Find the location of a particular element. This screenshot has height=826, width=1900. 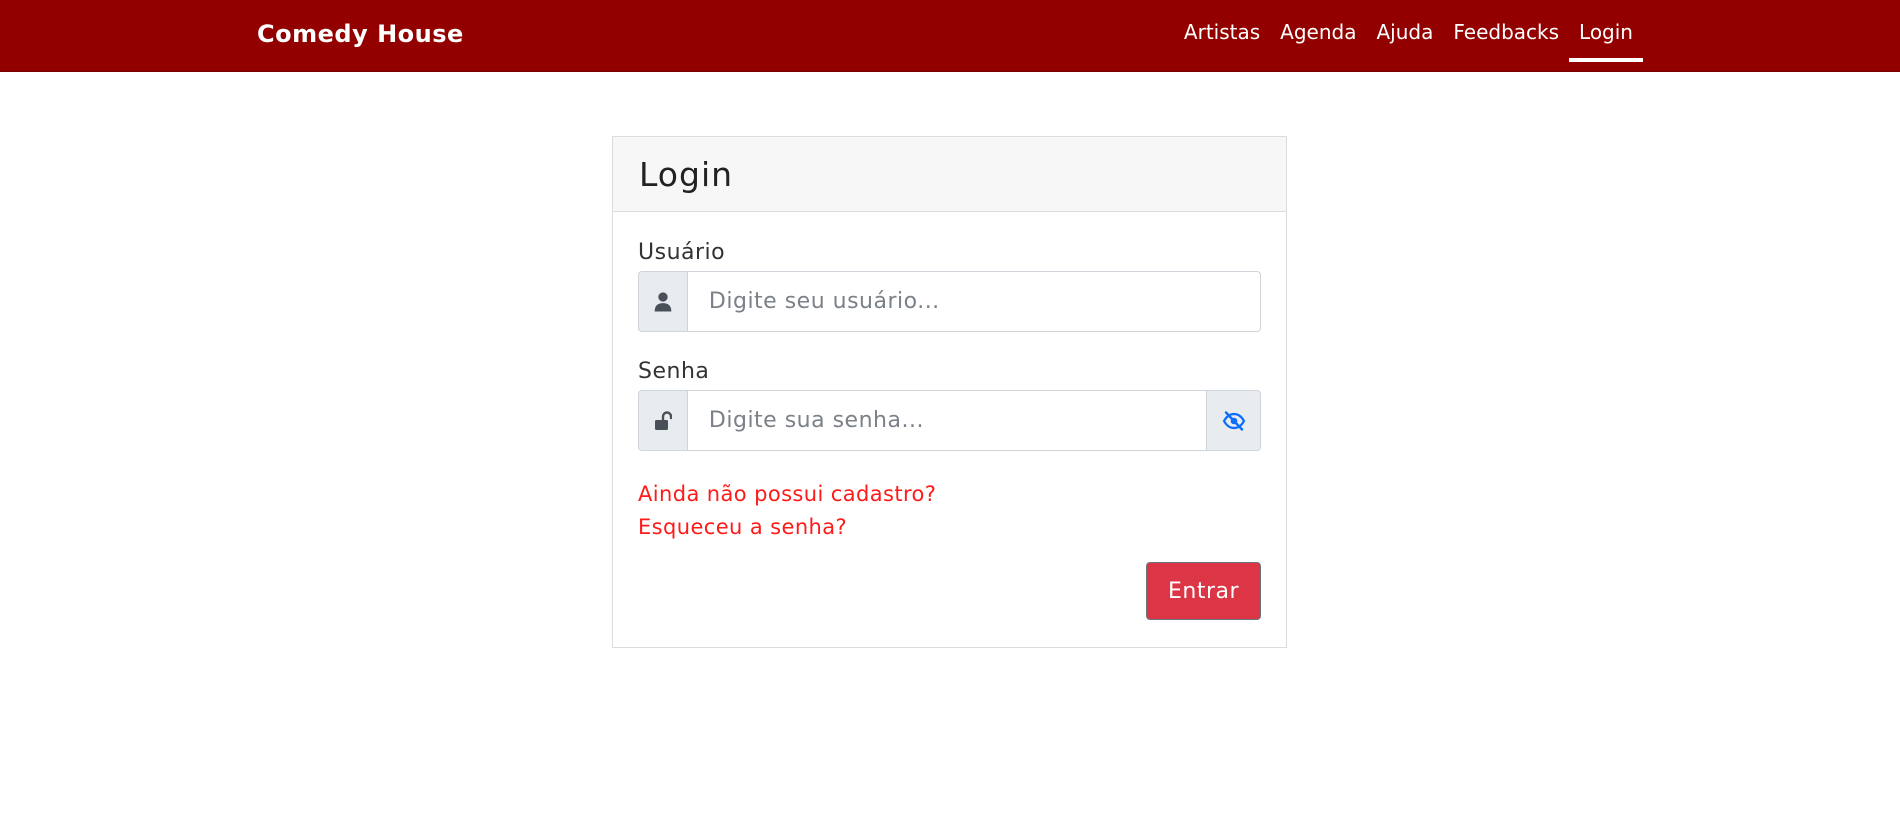

nav-item-agenda: Agenda is located at coordinates (1318, 36).